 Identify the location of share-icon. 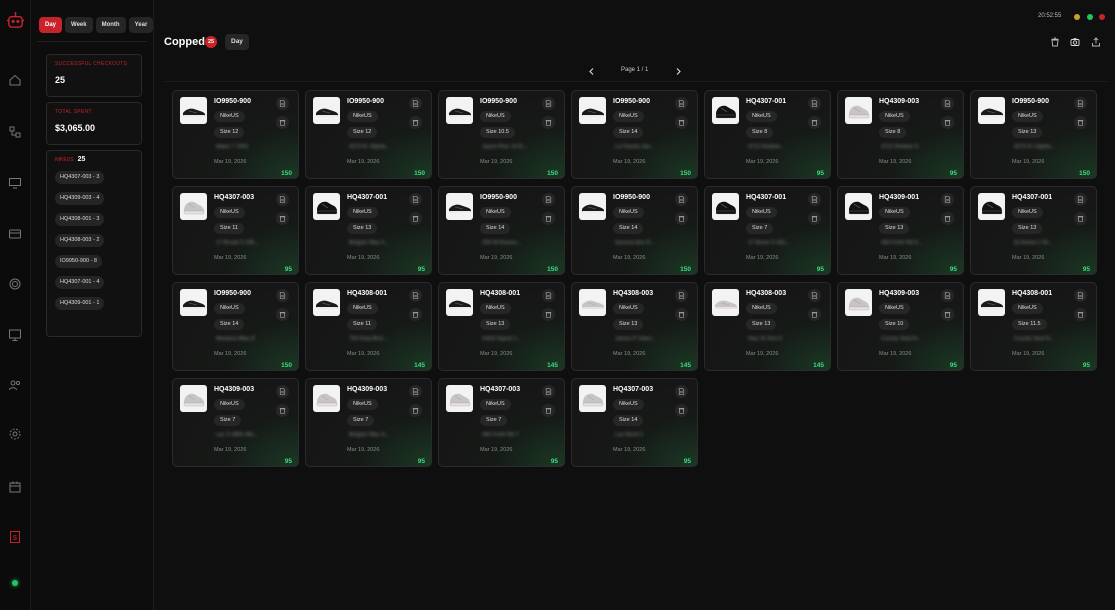
(1096, 42).